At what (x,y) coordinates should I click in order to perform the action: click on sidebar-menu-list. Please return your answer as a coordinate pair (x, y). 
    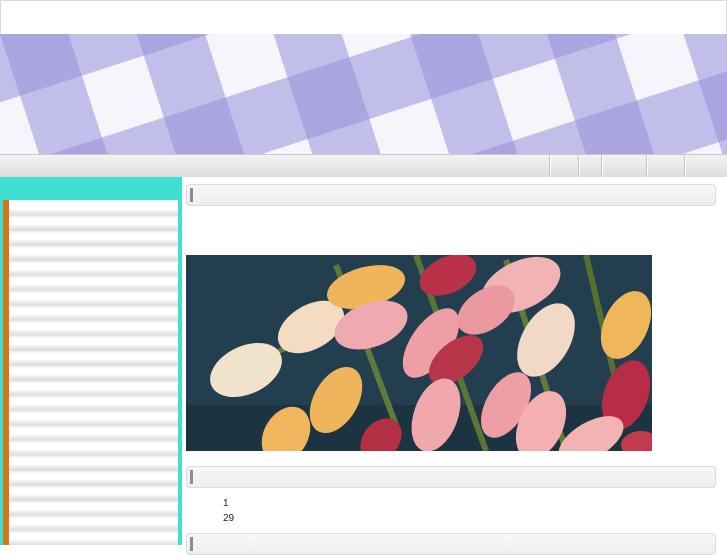
    Looking at the image, I should click on (93, 374).